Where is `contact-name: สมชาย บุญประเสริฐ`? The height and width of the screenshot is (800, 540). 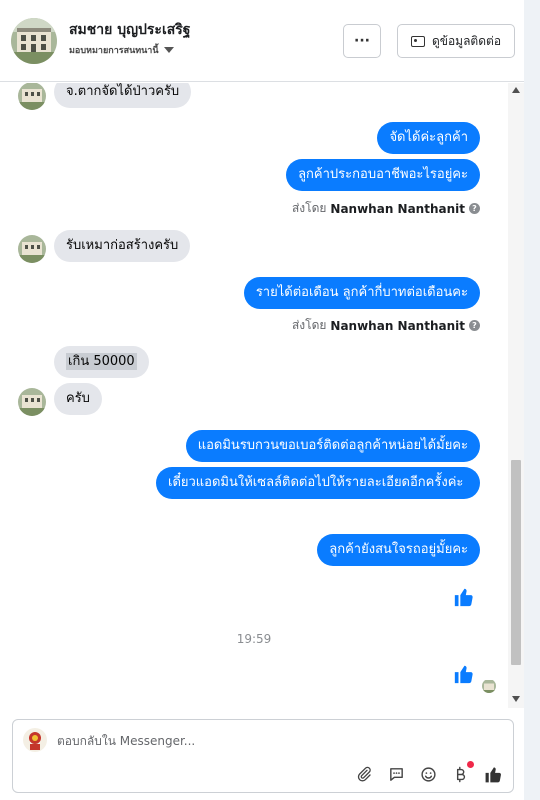
contact-name: สมชาย บุญประเสริฐ is located at coordinates (130, 30).